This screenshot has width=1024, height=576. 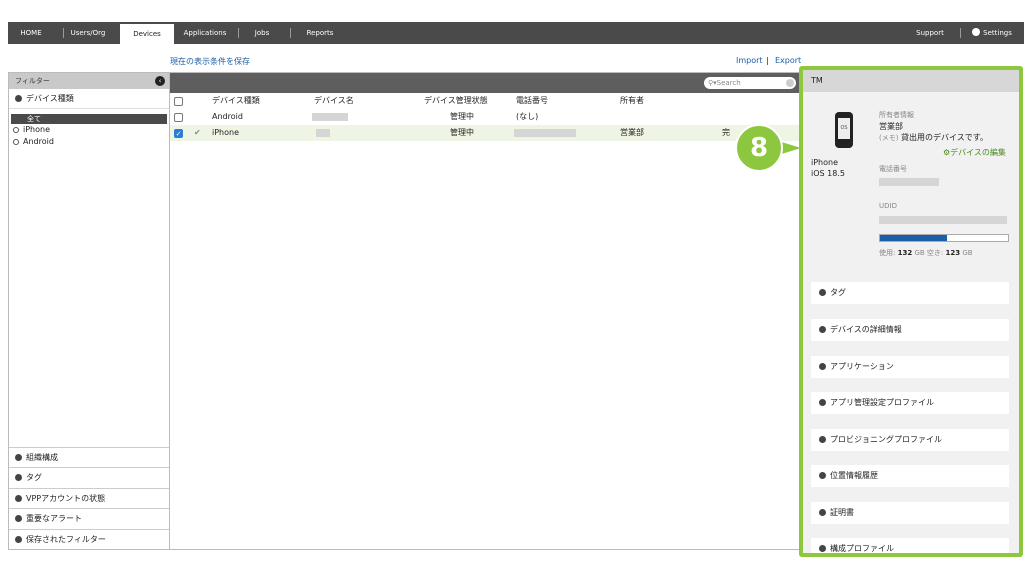 What do you see at coordinates (334, 101) in the screenshot?
I see `col-device-name: デバイス名` at bounding box center [334, 101].